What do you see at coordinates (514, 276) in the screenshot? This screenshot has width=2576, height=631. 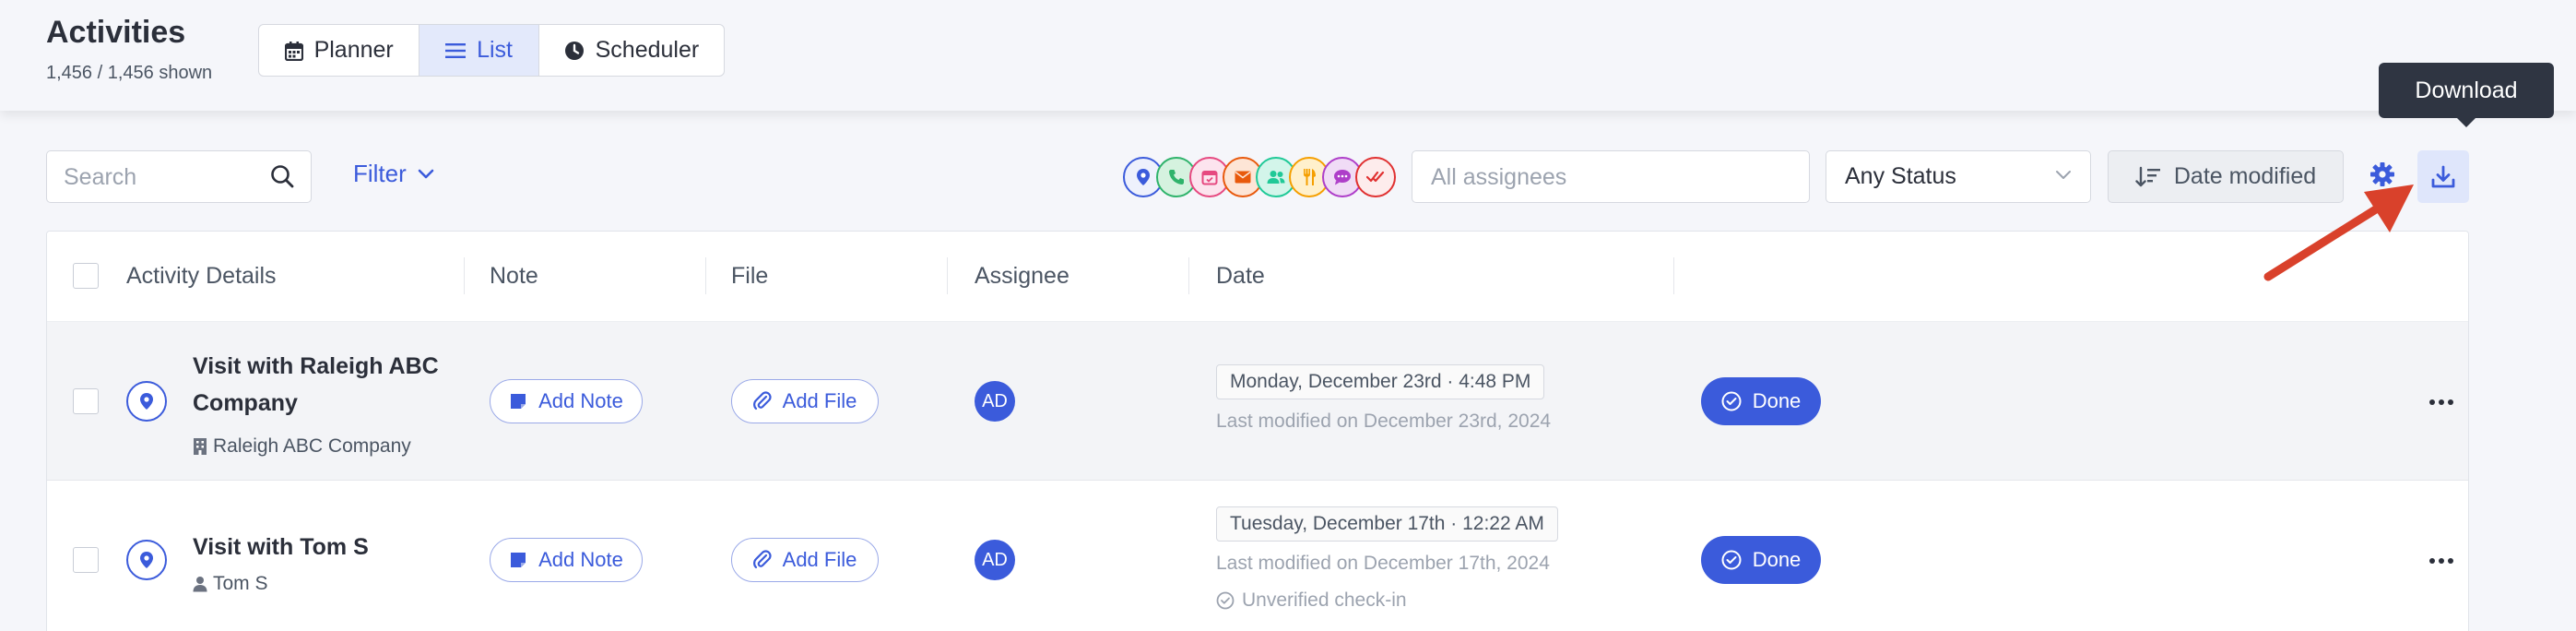 I see `column-header-note: Note` at bounding box center [514, 276].